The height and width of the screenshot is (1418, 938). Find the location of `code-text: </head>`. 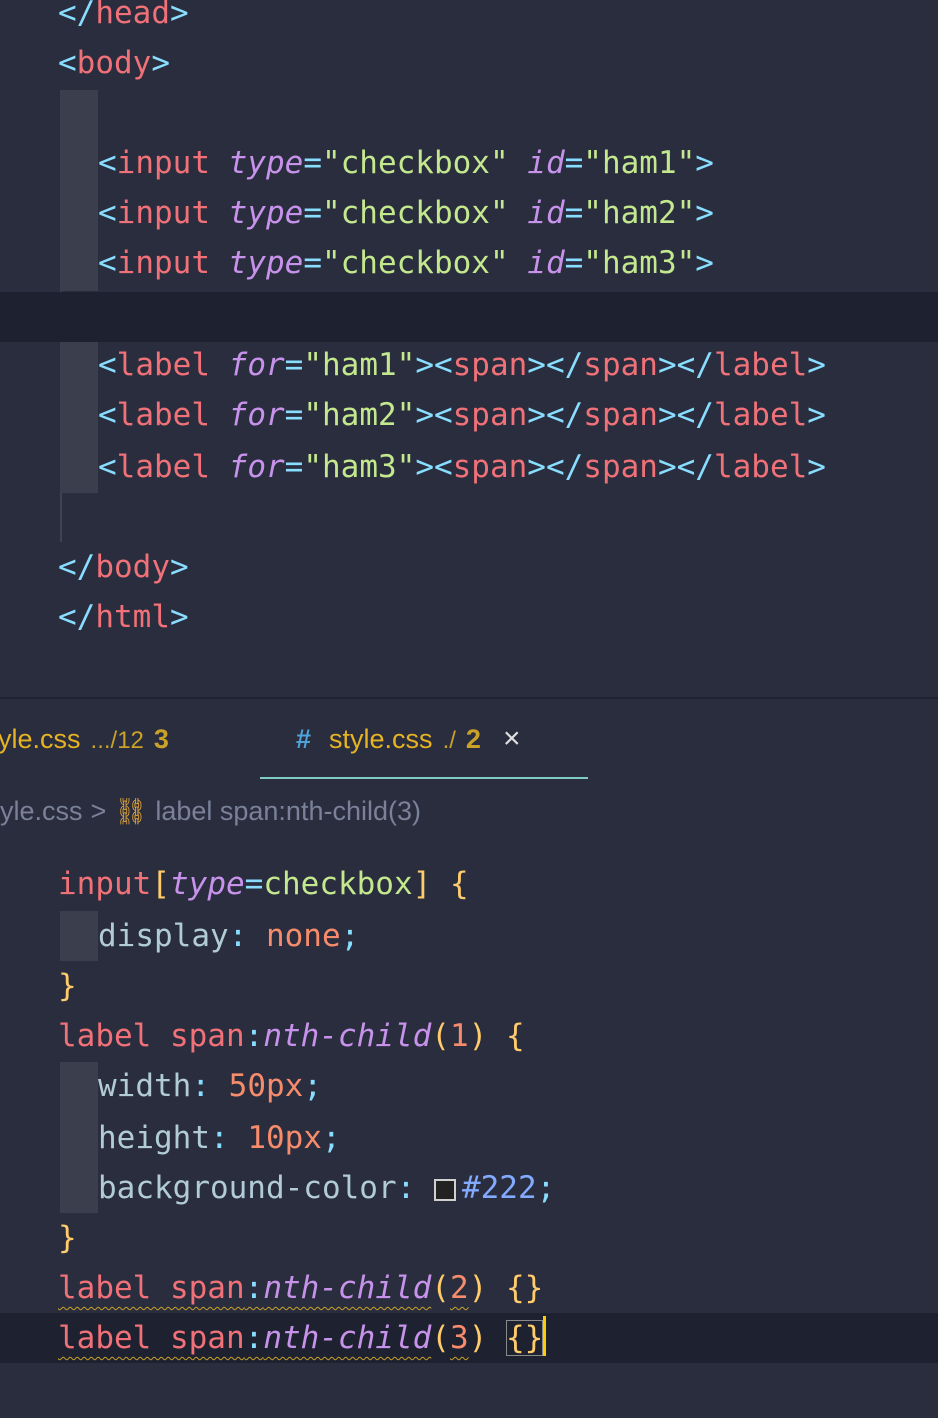

code-text: </head> is located at coordinates (123, 19).